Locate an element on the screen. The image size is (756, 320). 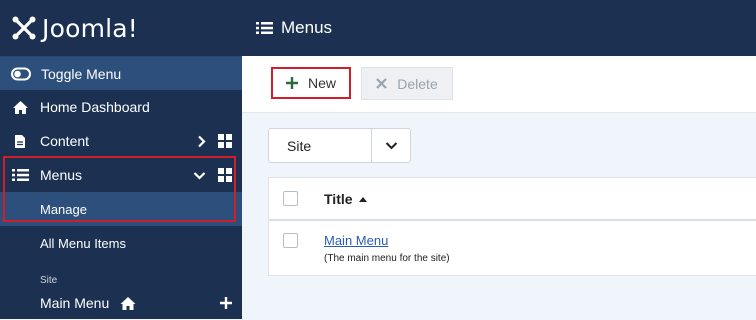
delete-button: Delete is located at coordinates (407, 83).